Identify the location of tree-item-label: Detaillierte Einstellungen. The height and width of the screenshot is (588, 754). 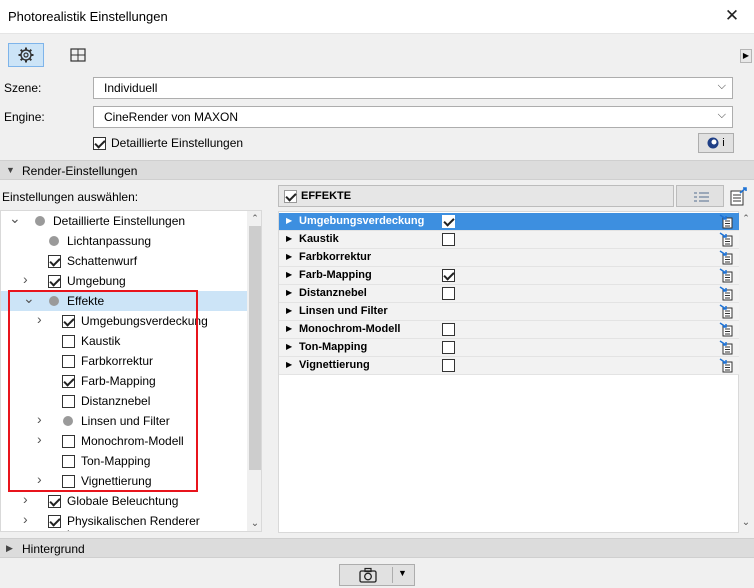
(119, 221).